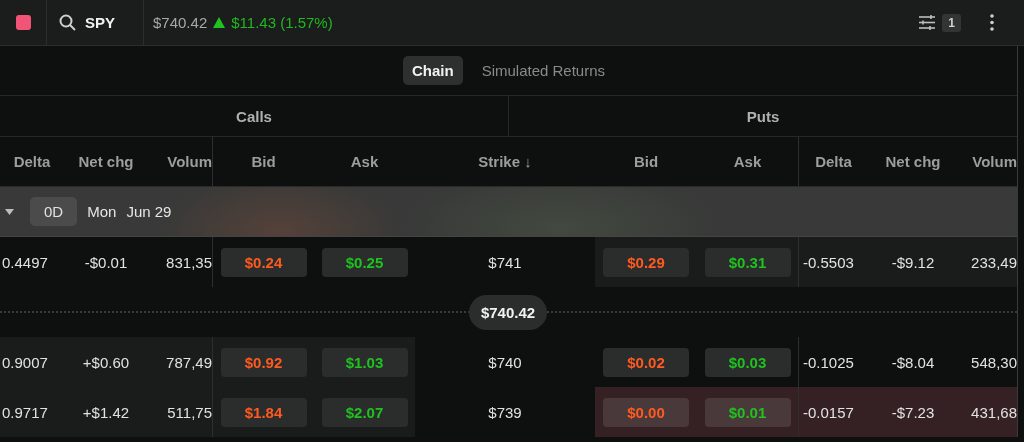 The height and width of the screenshot is (442, 1024). Describe the element at coordinates (106, 262) in the screenshot. I see `table-cell-text: -$0.01` at that location.